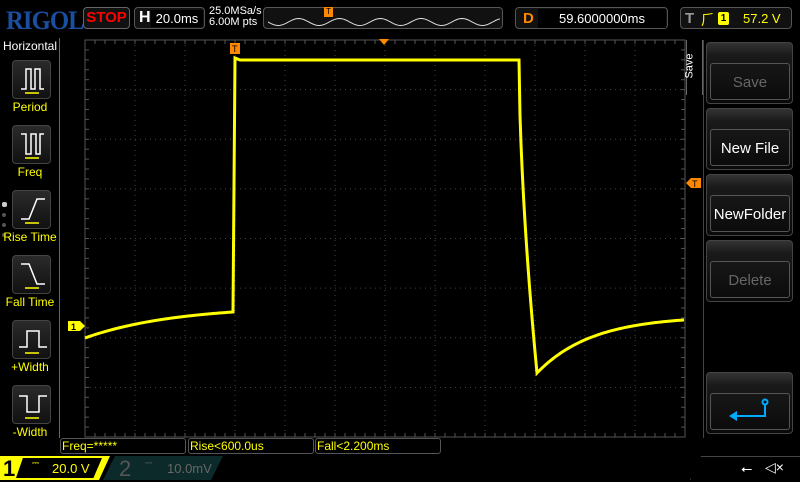  Describe the element at coordinates (774, 467) in the screenshot. I see `speaker-muted-icon: ◁×` at that location.